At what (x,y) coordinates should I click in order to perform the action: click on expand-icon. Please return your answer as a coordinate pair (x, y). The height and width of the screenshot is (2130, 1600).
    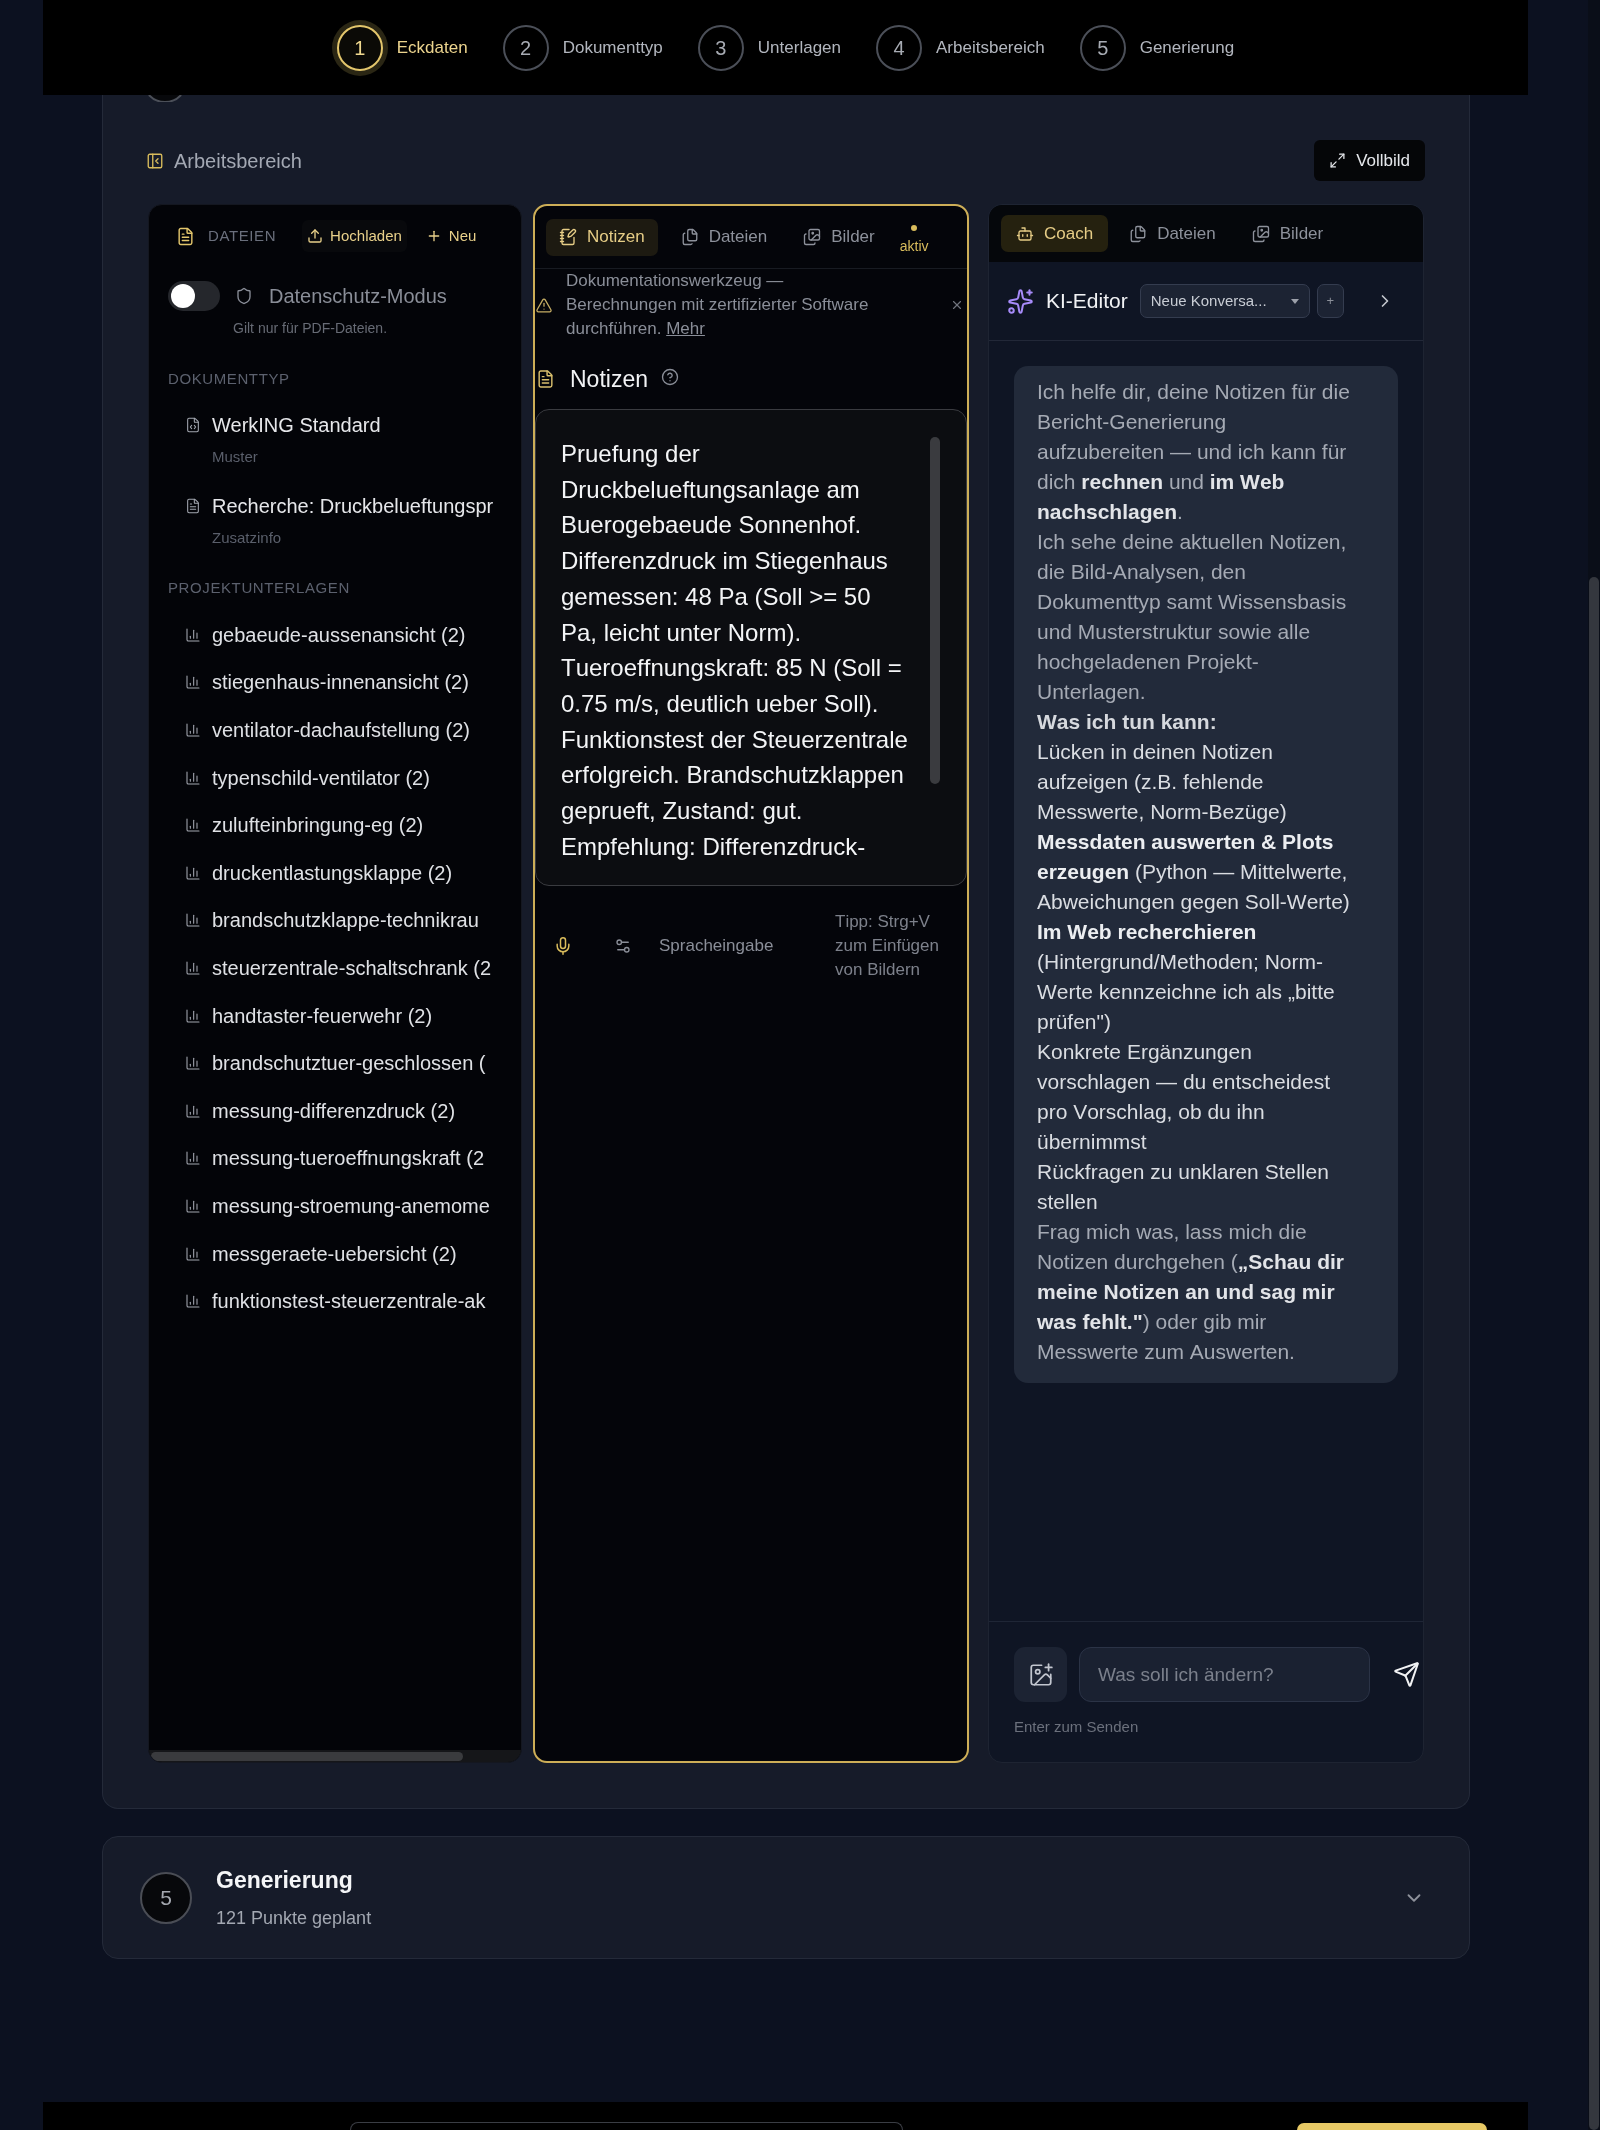
    Looking at the image, I should click on (1338, 160).